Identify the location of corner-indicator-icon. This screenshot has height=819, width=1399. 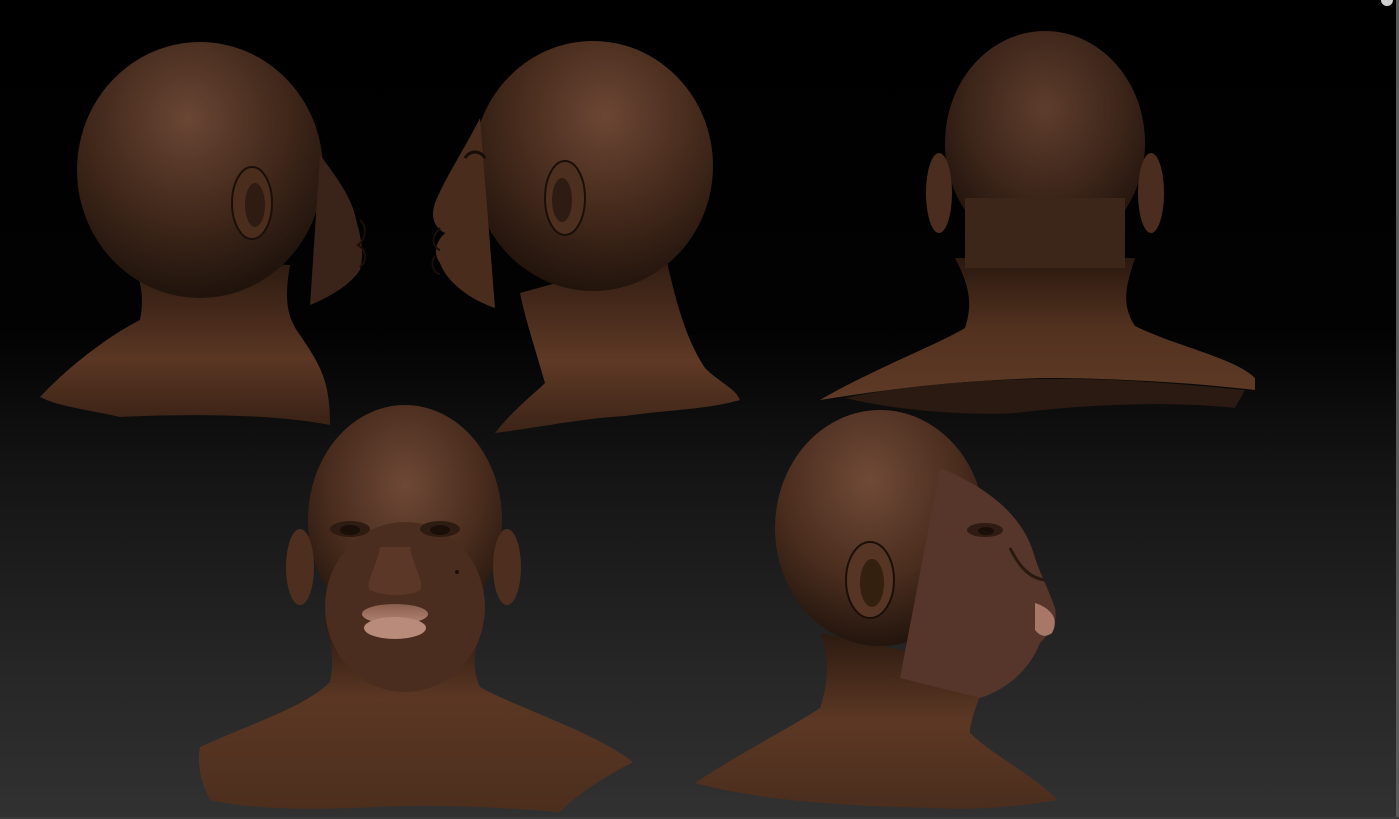
(1387, 3).